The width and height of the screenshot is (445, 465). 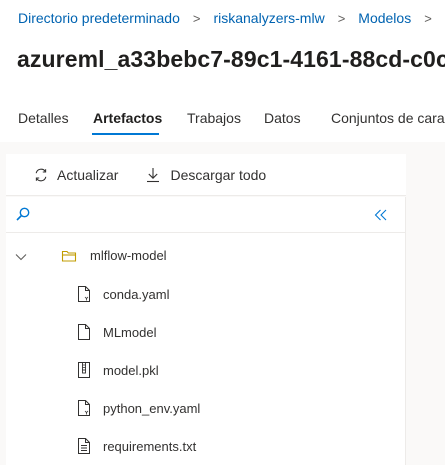 I want to click on file-icon, so click(x=84, y=332).